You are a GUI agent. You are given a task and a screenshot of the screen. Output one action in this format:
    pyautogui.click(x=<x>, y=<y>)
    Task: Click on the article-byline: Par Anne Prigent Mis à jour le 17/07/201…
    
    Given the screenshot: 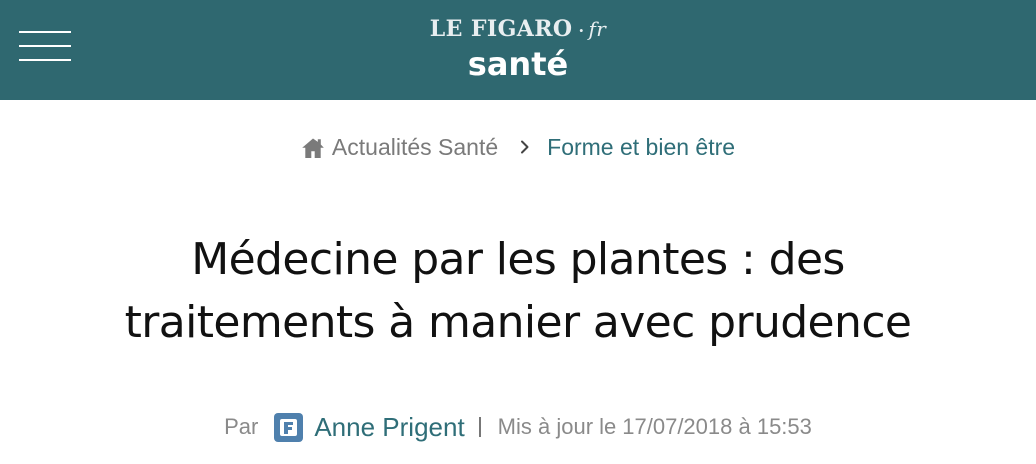 What is the action you would take?
    pyautogui.click(x=518, y=427)
    